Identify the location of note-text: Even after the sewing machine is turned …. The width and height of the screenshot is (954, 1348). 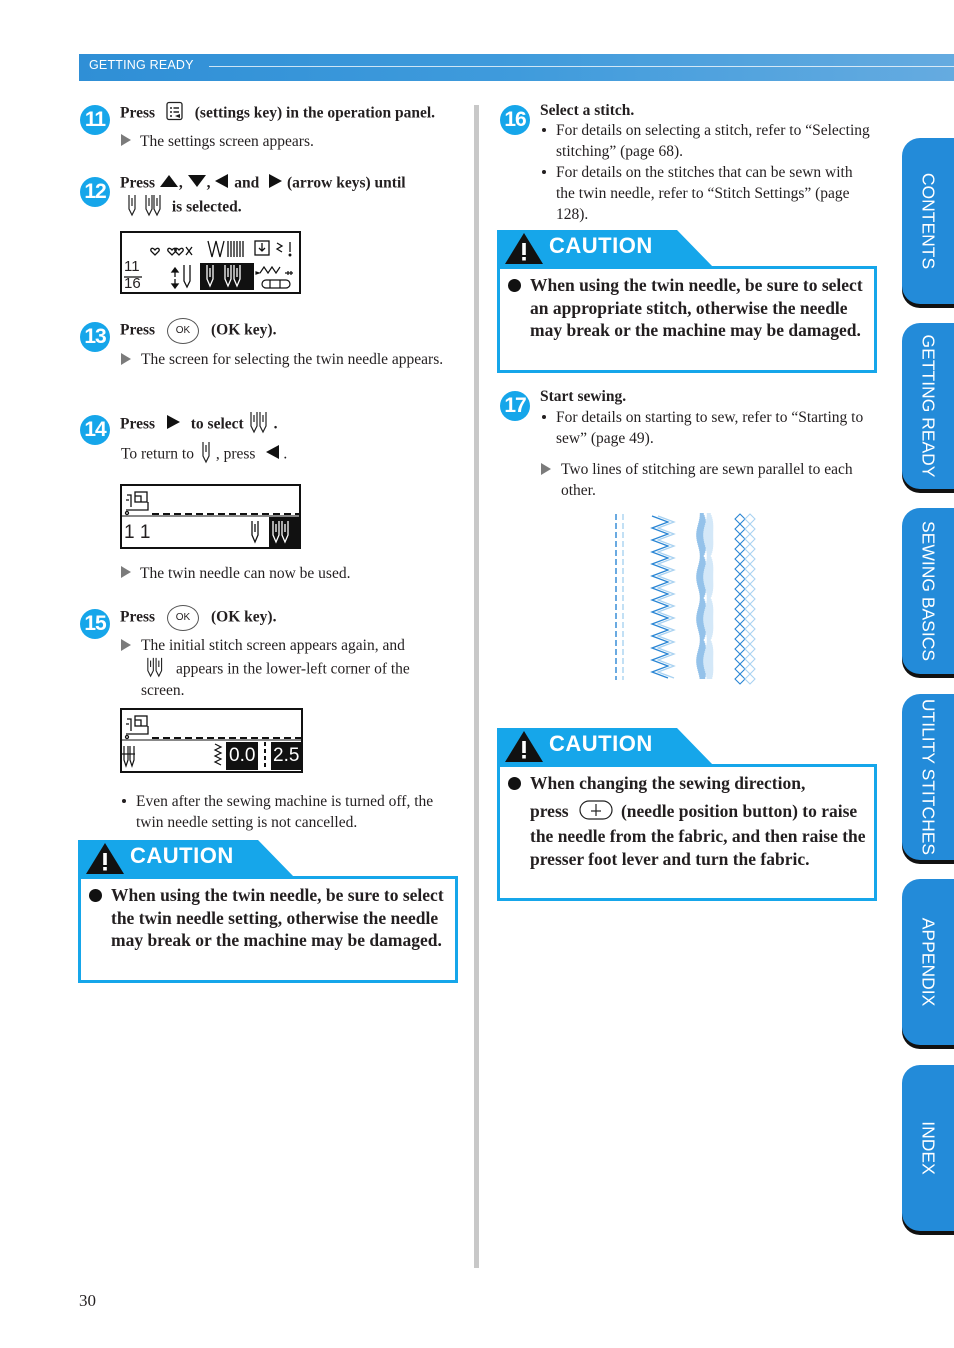
(285, 812).